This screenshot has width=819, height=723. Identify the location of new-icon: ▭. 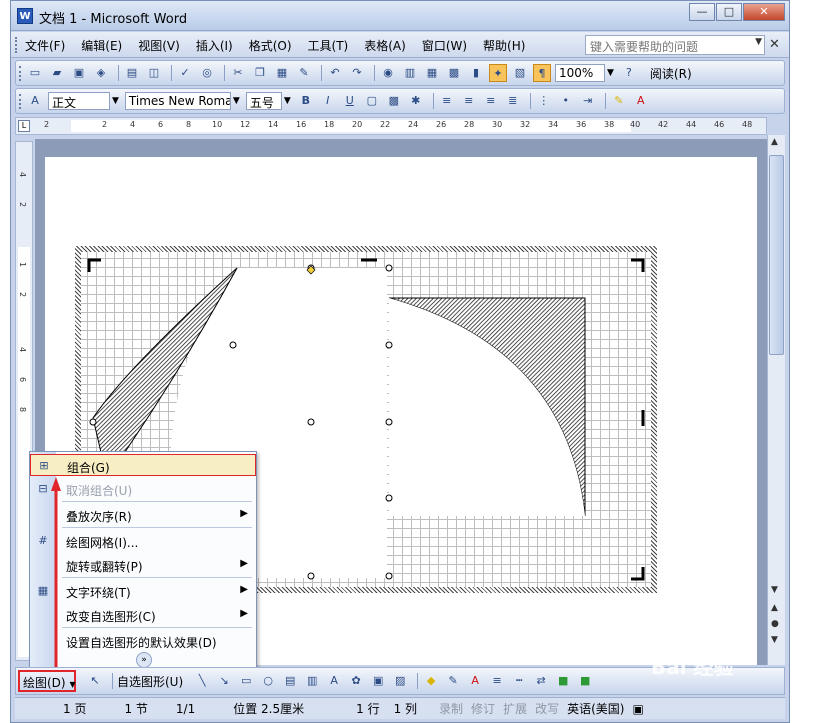
(35, 73).